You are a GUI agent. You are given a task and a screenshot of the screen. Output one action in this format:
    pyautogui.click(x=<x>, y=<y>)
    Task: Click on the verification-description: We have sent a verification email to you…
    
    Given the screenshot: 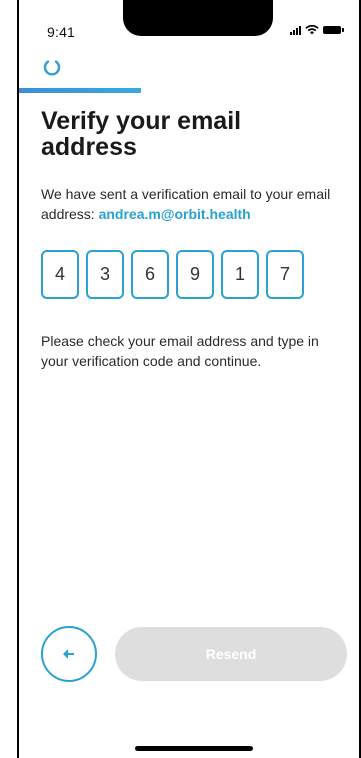 What is the action you would take?
    pyautogui.click(x=193, y=204)
    